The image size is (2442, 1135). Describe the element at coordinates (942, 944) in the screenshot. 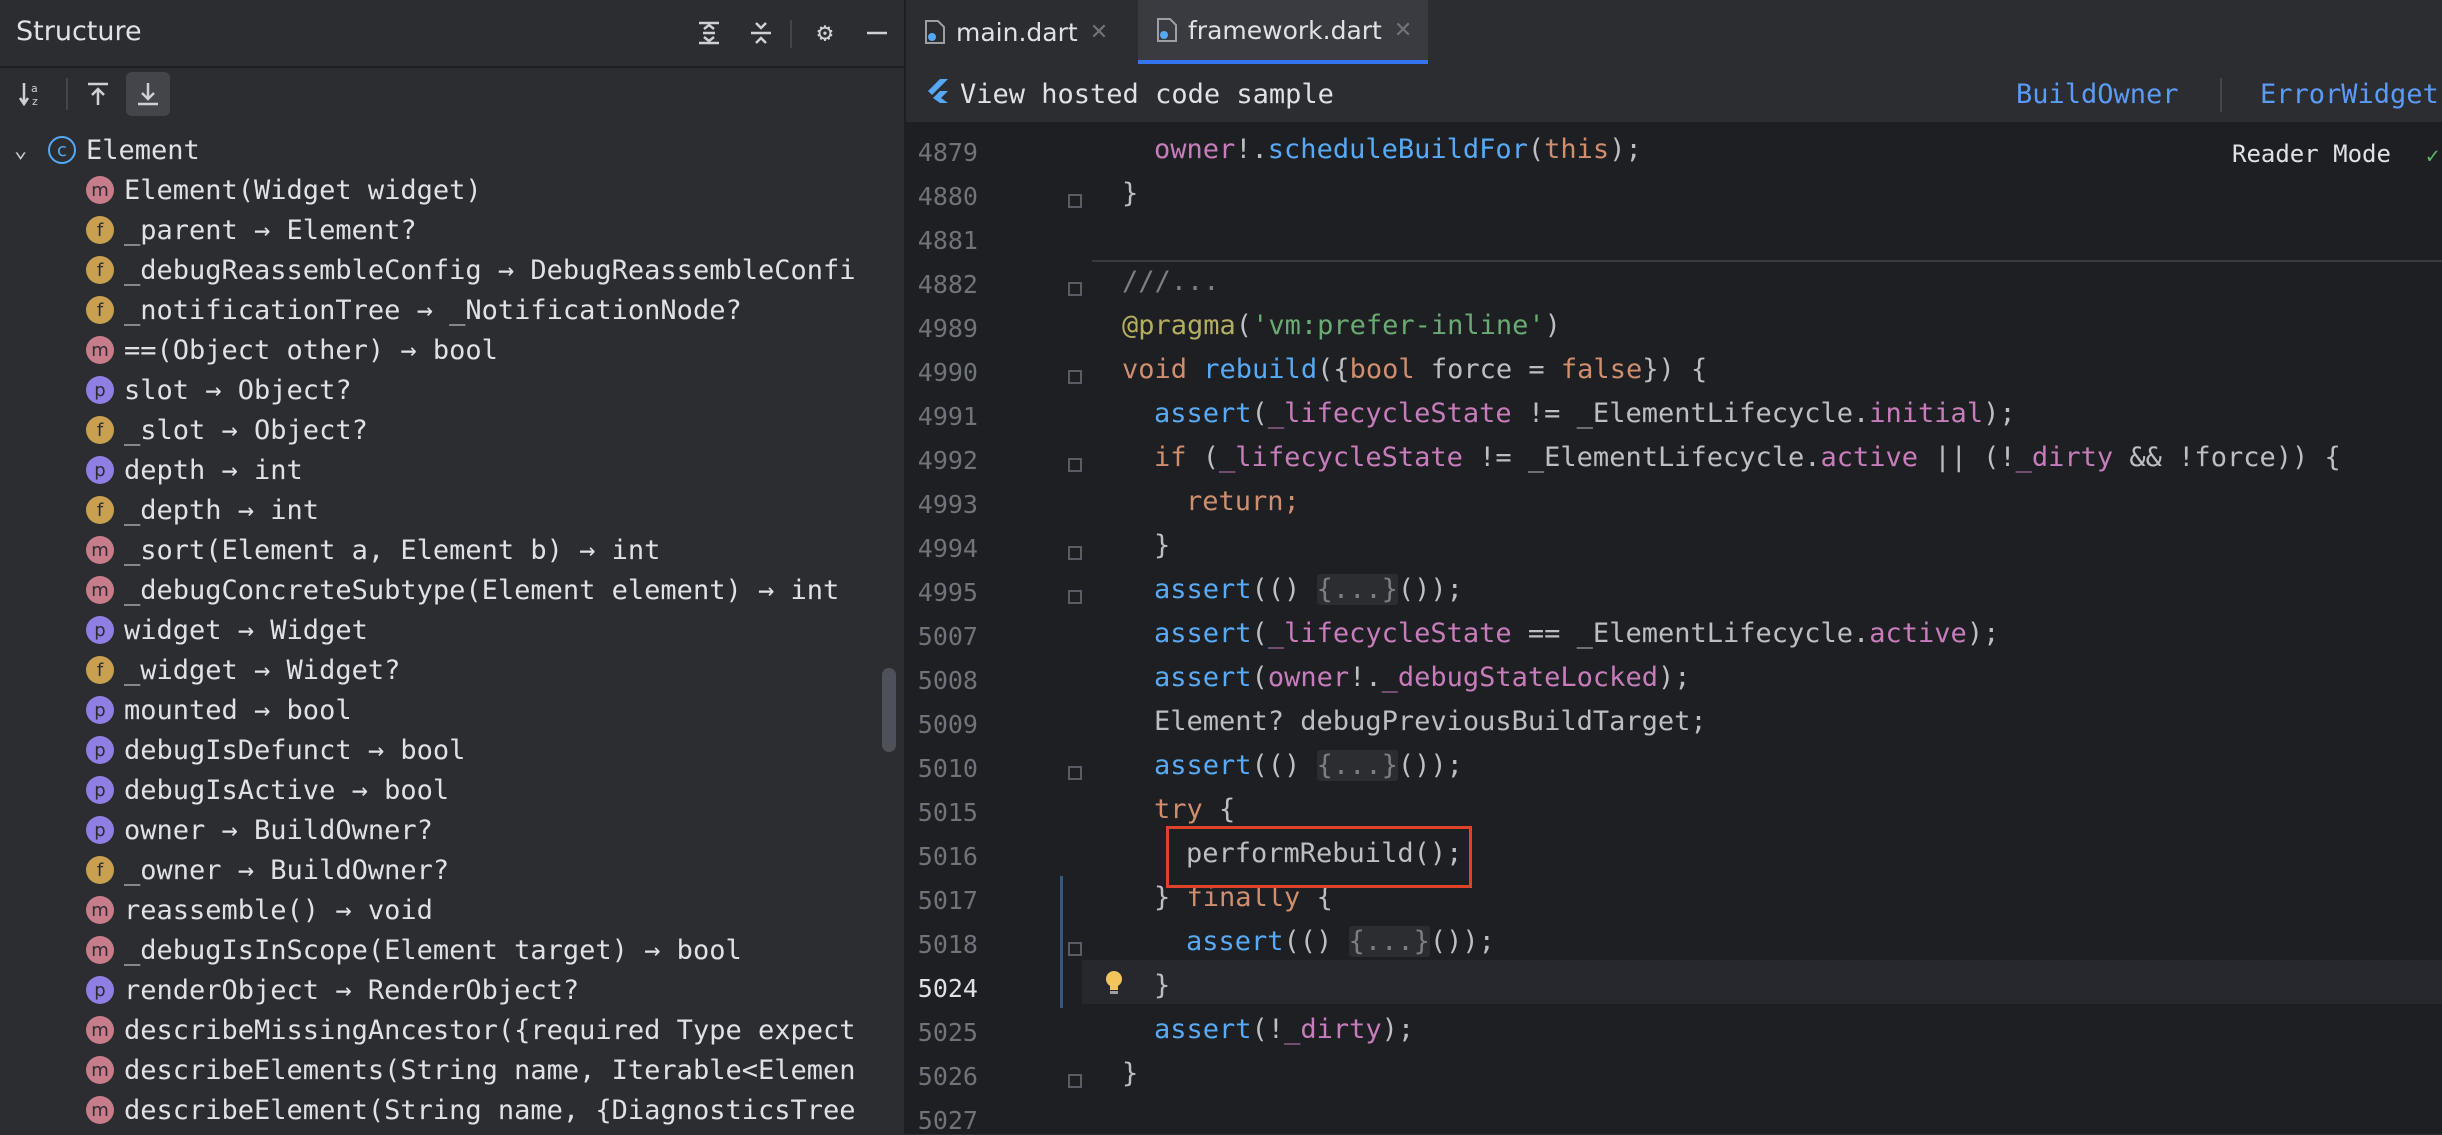

I see `line-number: 5018` at that location.